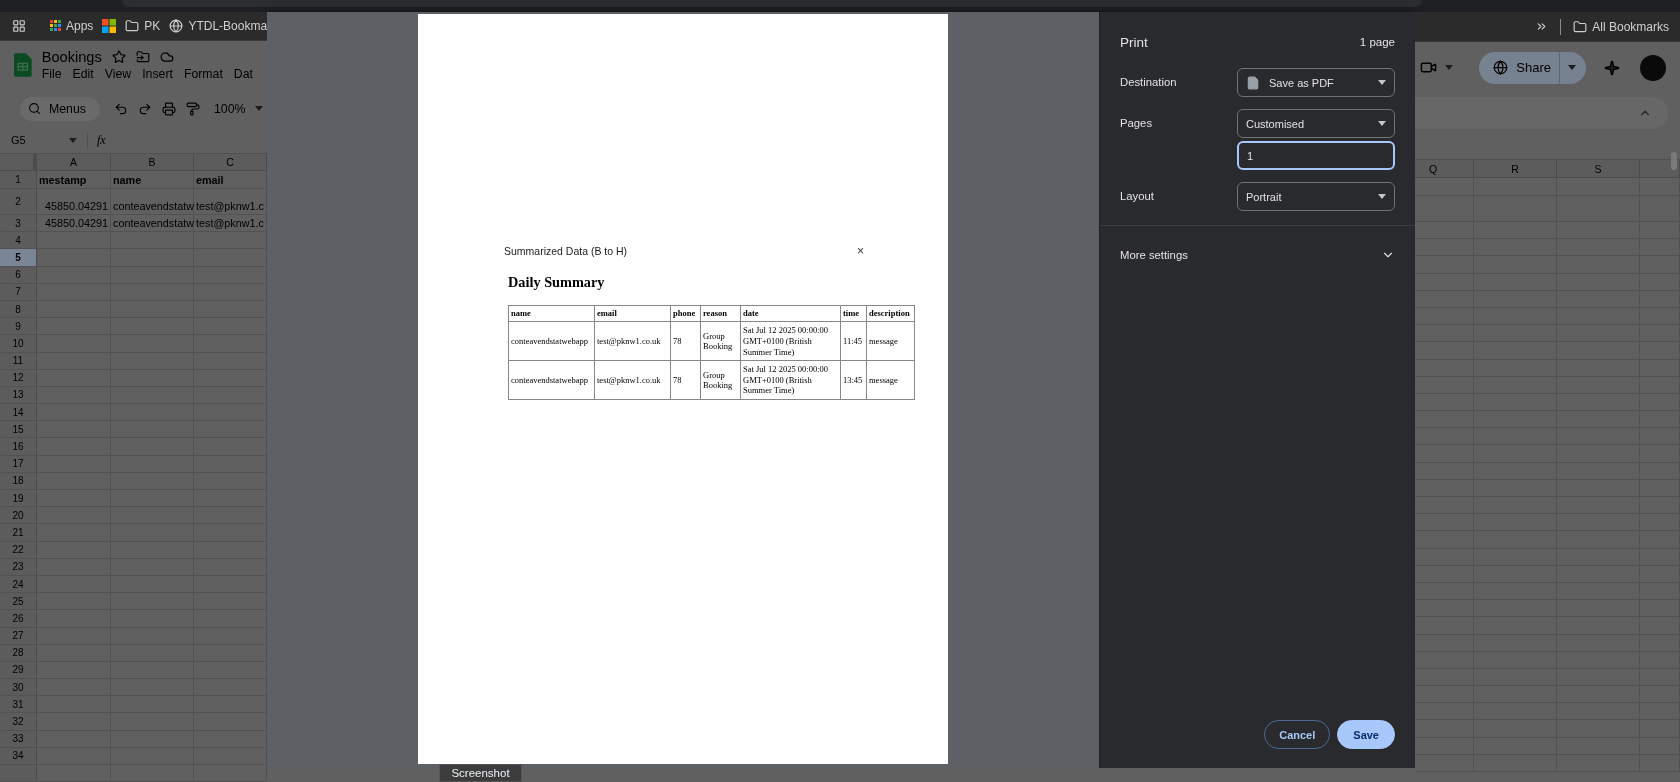 The height and width of the screenshot is (782, 1680). I want to click on column-header: B, so click(152, 161).